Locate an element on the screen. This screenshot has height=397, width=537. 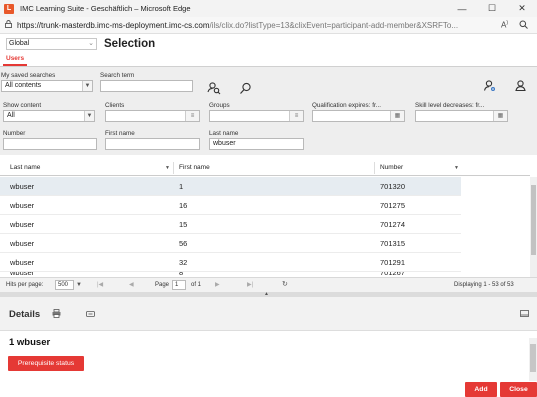
refresh-icon: ↻ is located at coordinates (285, 285).